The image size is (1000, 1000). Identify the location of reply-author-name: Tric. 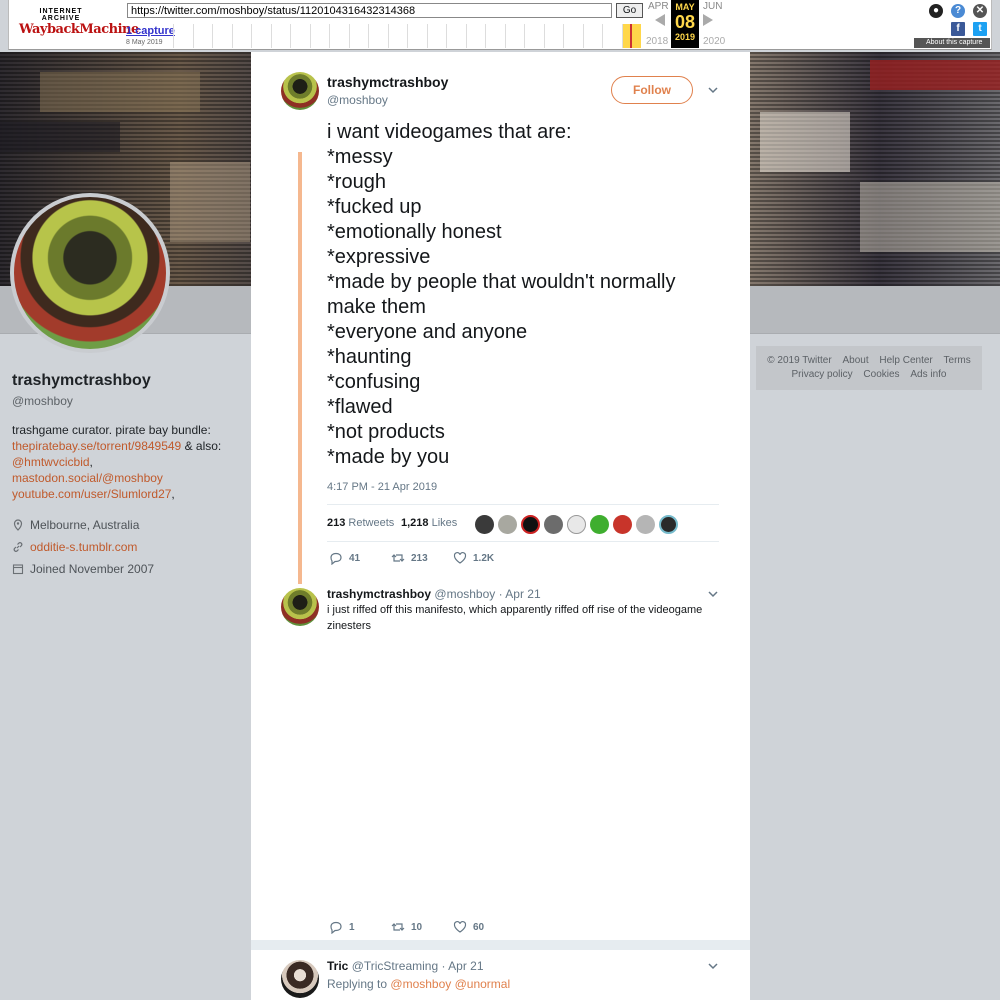
(337, 966).